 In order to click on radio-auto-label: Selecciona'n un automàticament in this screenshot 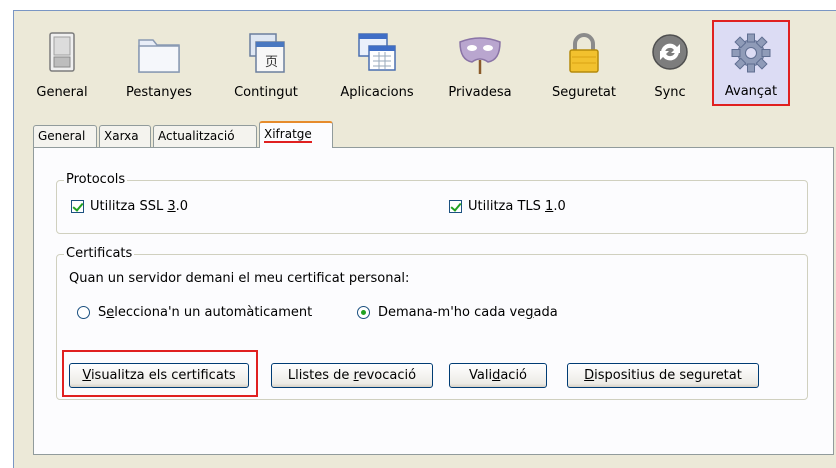, I will do `click(205, 312)`.